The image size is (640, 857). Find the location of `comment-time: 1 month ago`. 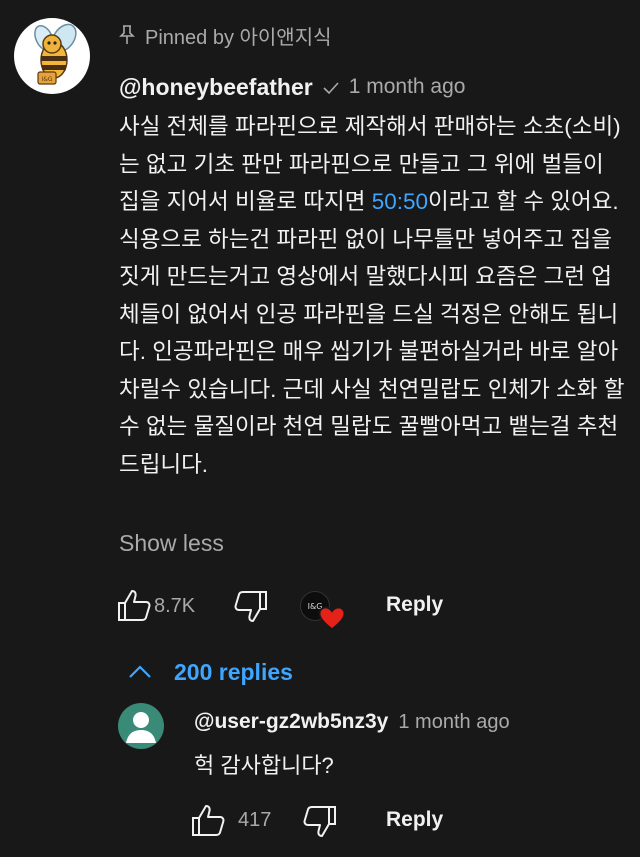

comment-time: 1 month ago is located at coordinates (407, 87).